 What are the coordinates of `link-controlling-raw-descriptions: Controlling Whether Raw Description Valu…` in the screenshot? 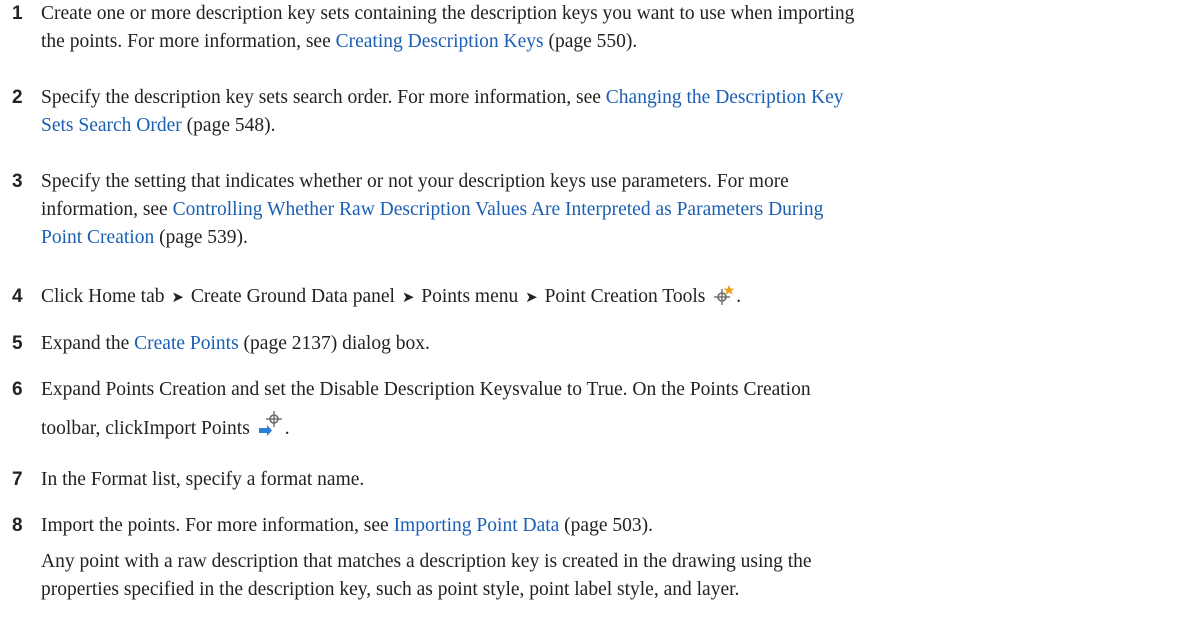 It's located at (498, 209).